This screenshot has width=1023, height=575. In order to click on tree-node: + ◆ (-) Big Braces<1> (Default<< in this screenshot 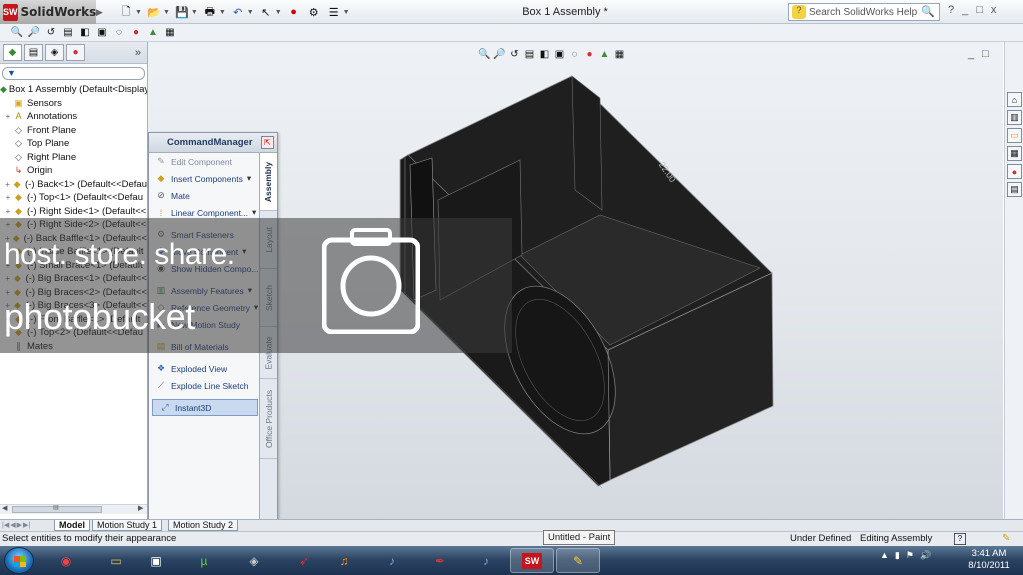, I will do `click(73, 279)`.